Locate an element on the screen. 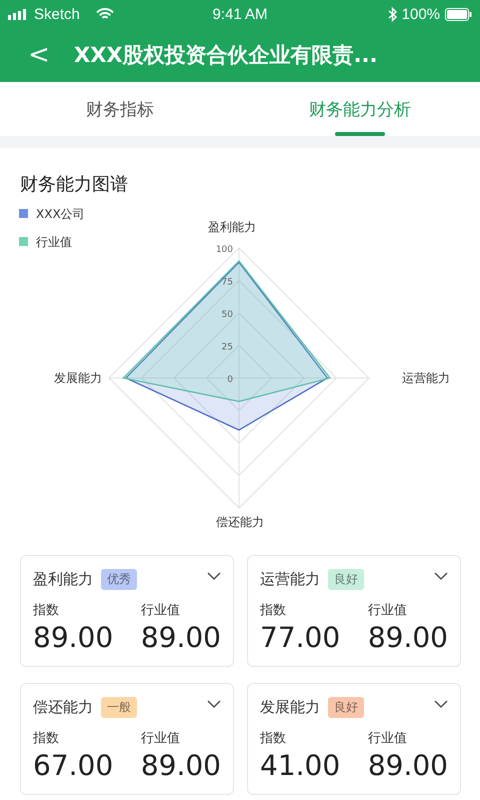 The image size is (480, 800). card-title: 盈利能力 is located at coordinates (63, 579).